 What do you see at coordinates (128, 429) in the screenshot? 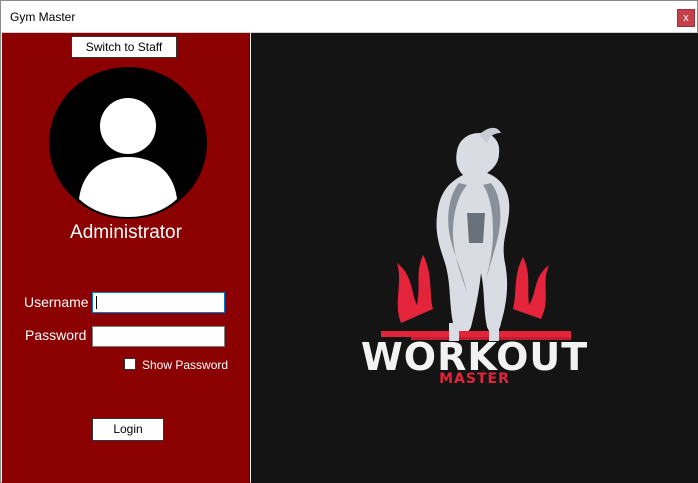
I see `login-button: Login` at bounding box center [128, 429].